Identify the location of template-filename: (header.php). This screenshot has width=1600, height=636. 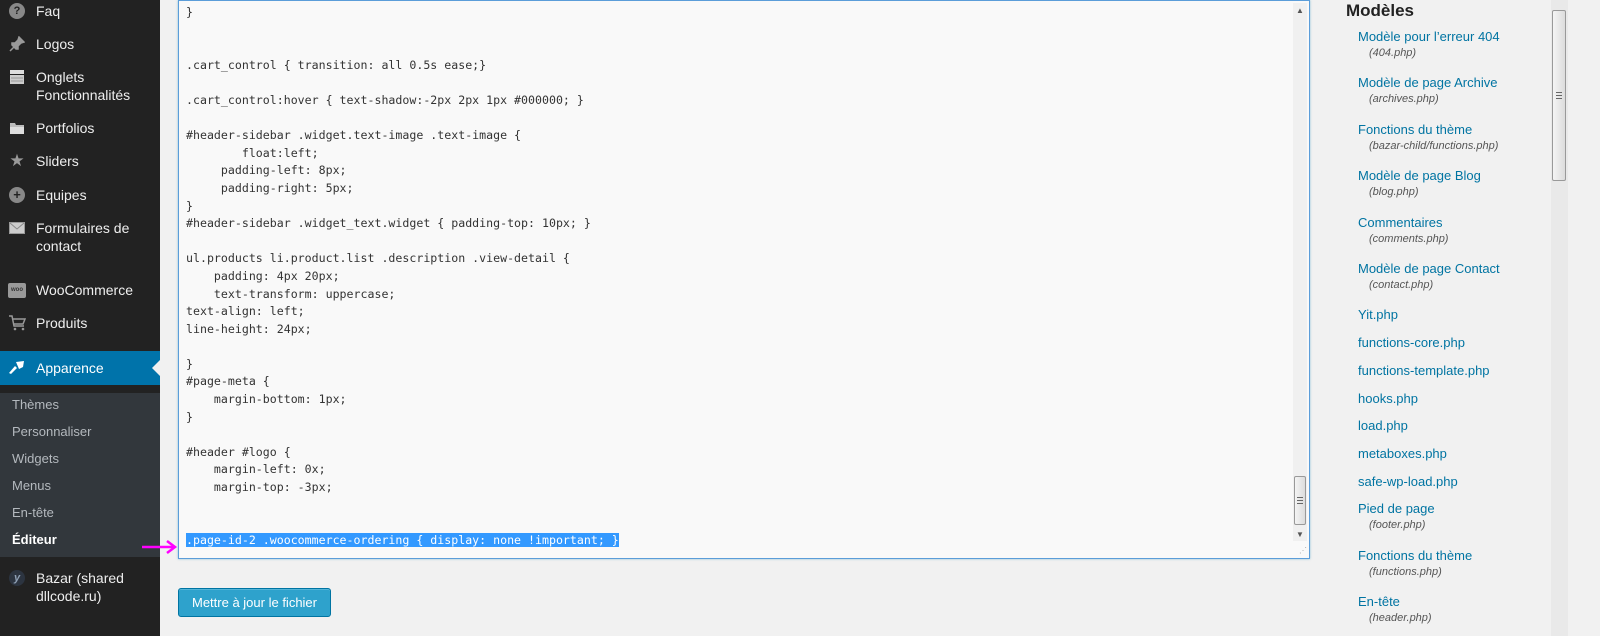
(1400, 618).